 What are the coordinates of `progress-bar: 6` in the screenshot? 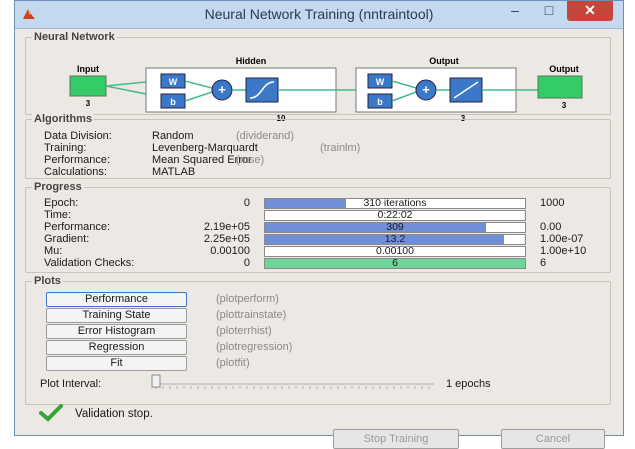 It's located at (395, 263).